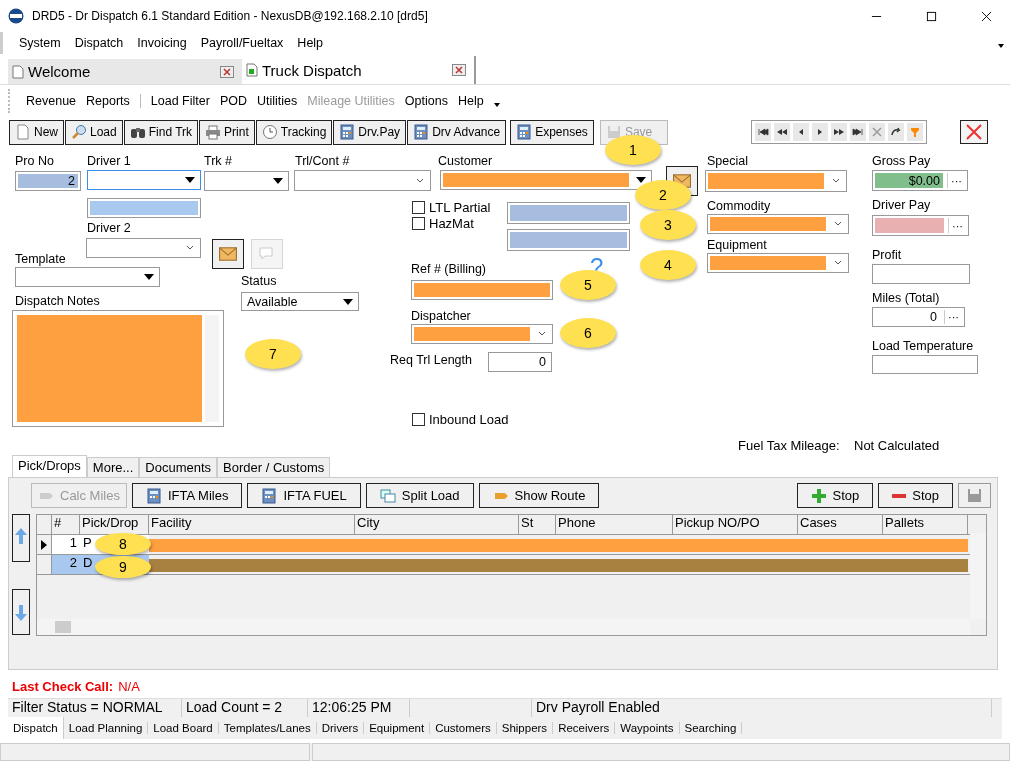 This screenshot has height=761, width=1010. What do you see at coordinates (465, 161) in the screenshot?
I see `field-label: Customer` at bounding box center [465, 161].